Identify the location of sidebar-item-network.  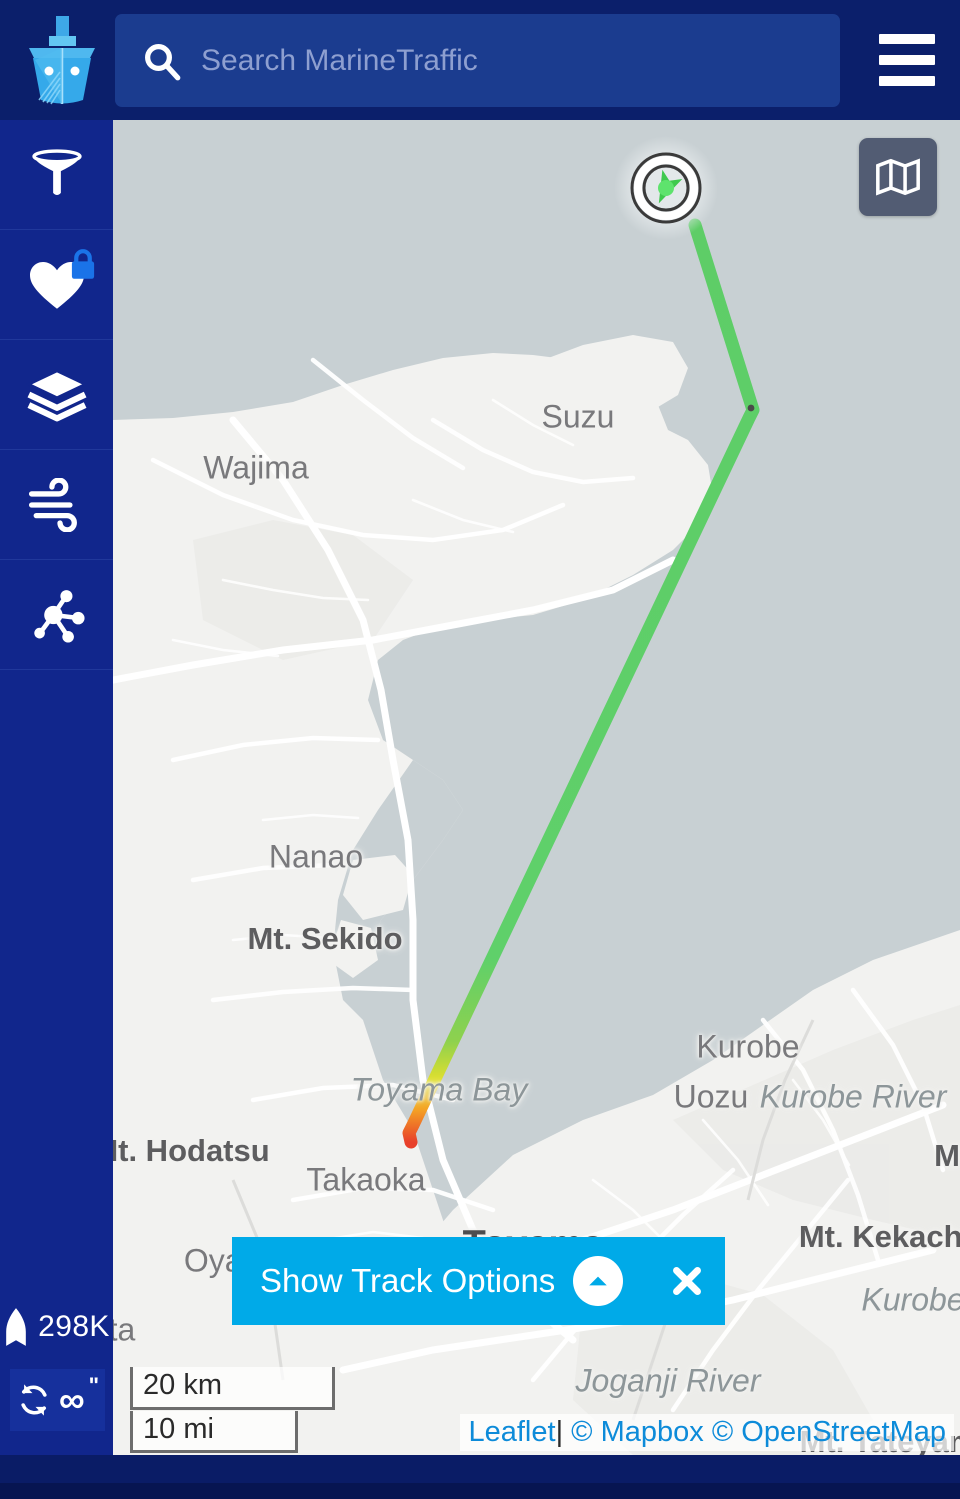
(56, 615).